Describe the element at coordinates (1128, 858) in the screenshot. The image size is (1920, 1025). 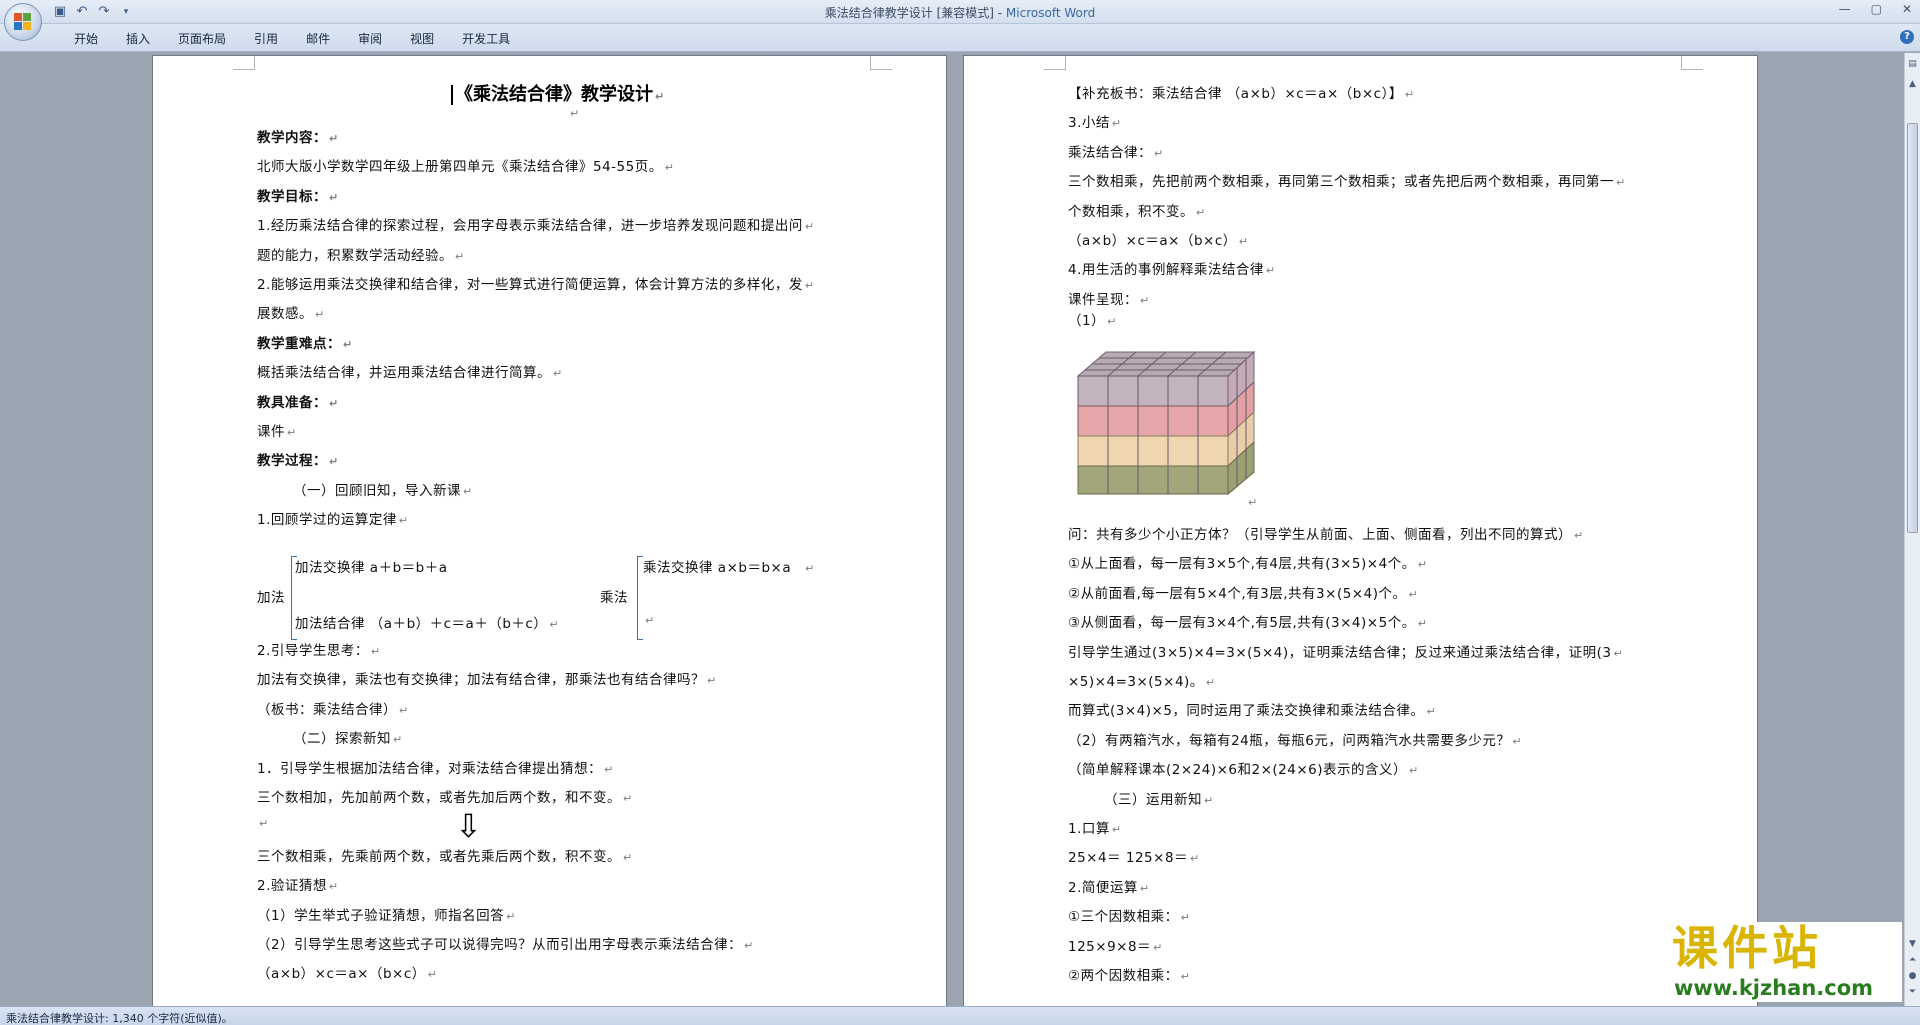
I see `paragraph-text: 25×4＝ 125×8＝` at that location.